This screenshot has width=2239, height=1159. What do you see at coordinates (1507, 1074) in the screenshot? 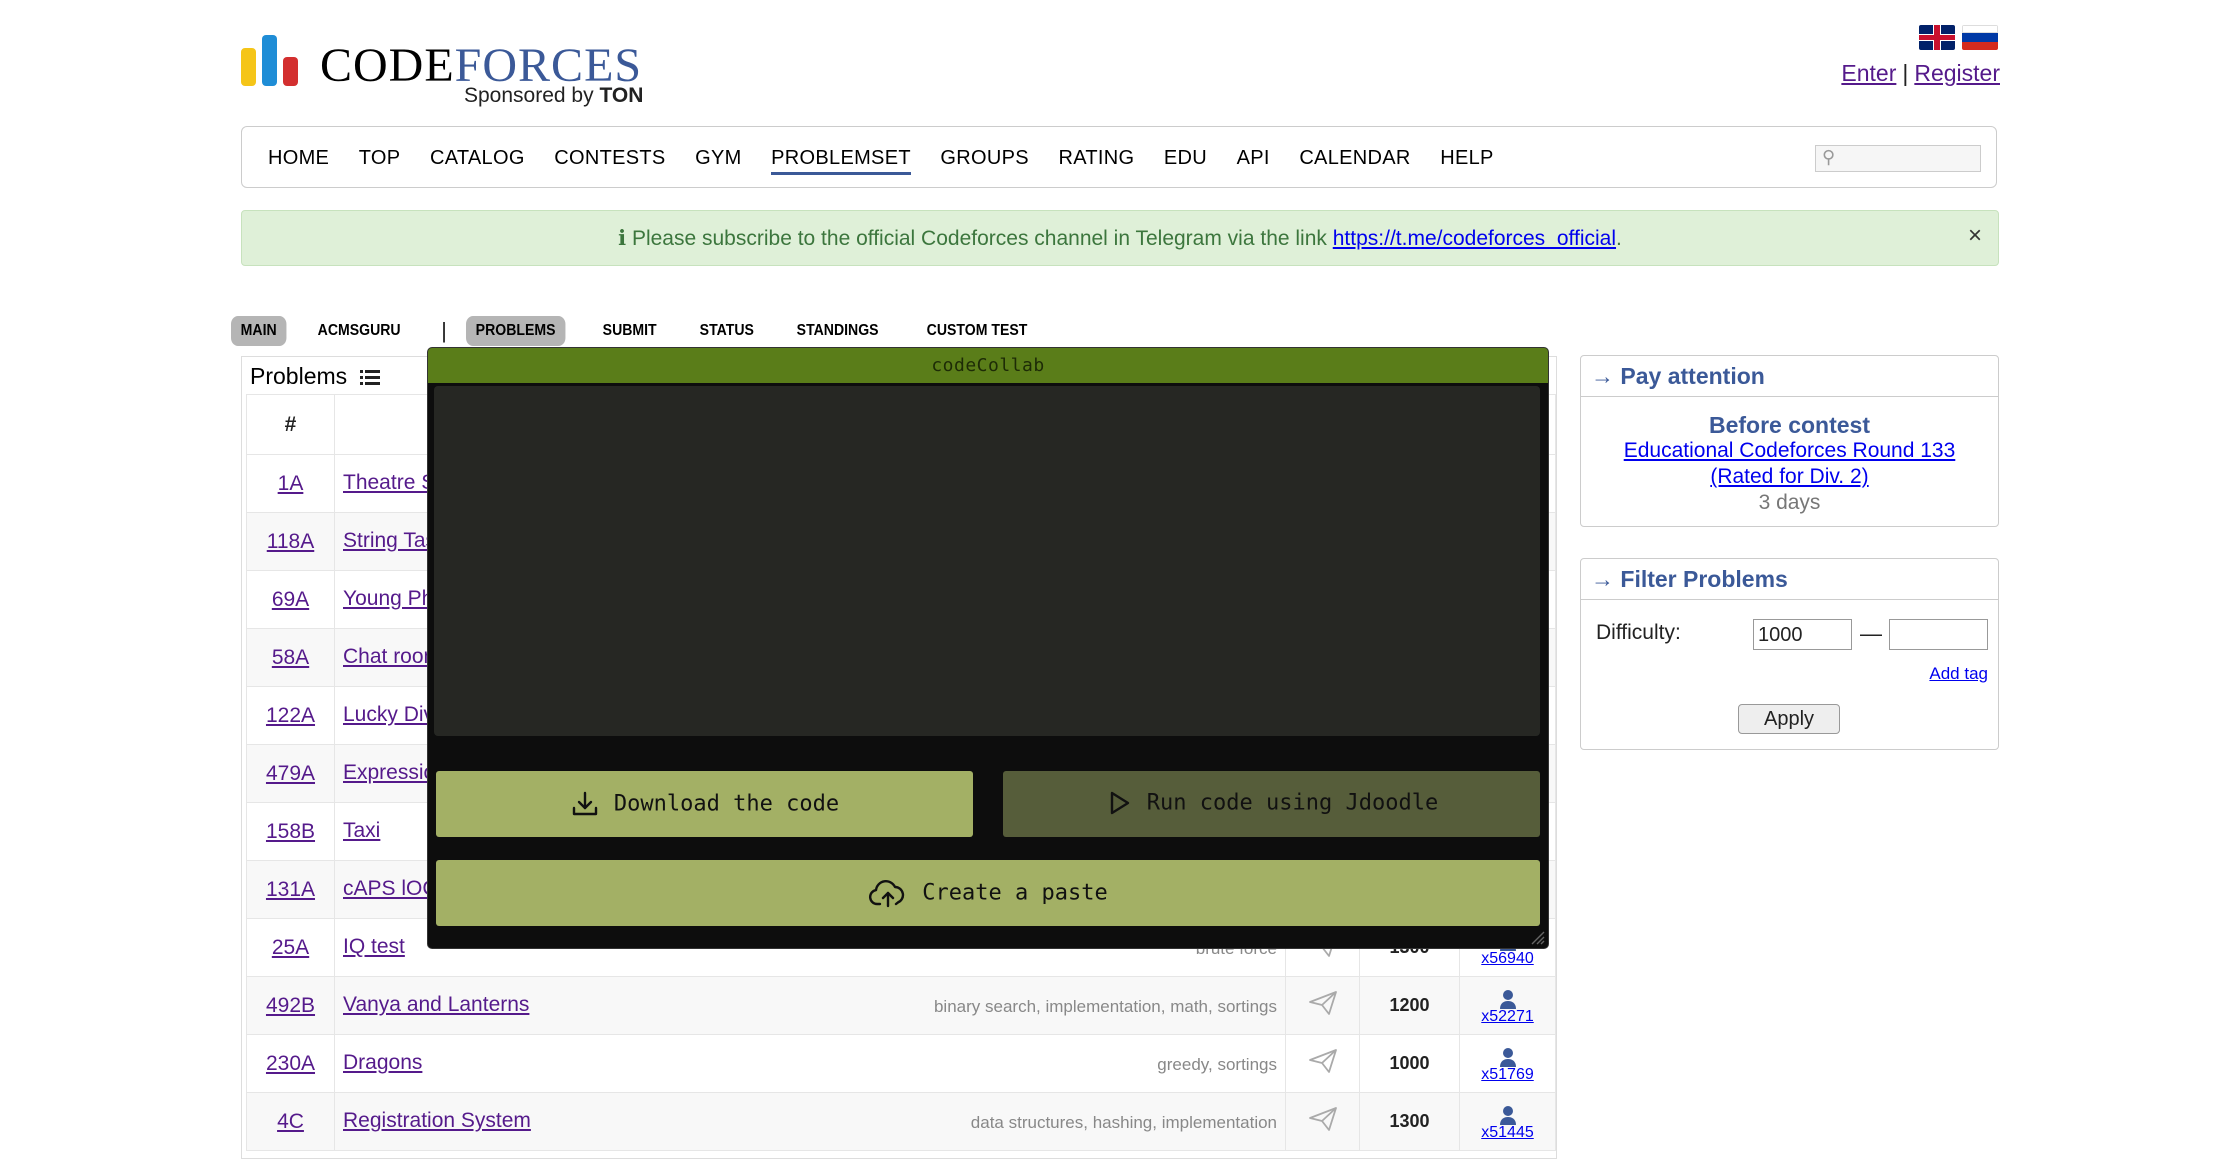
I see `solved-count-link: x51769` at bounding box center [1507, 1074].